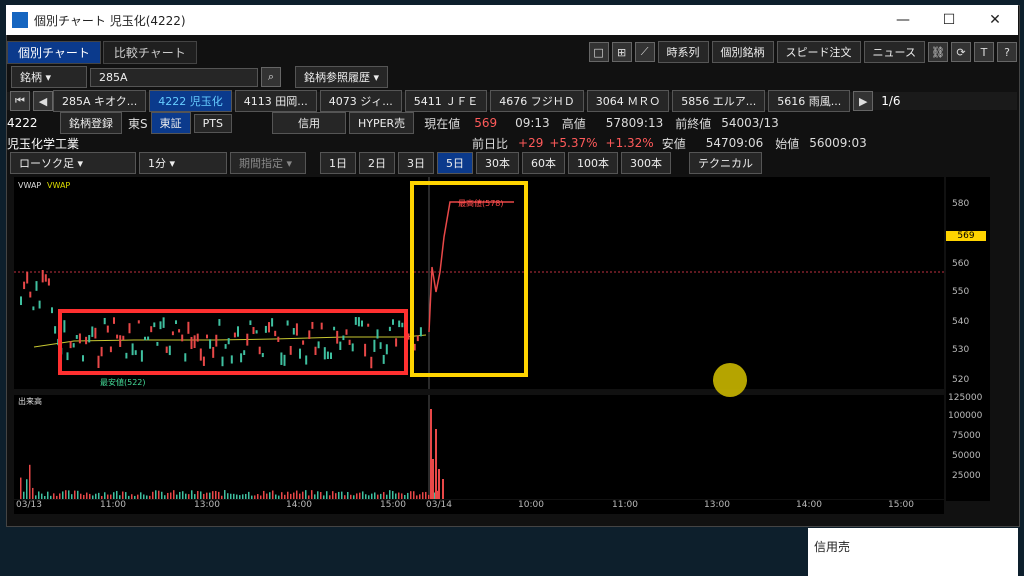 This screenshot has height=576, width=1024. Describe the element at coordinates (54, 52) in the screenshot. I see `tab-individual-chart: 個別チャート` at that location.